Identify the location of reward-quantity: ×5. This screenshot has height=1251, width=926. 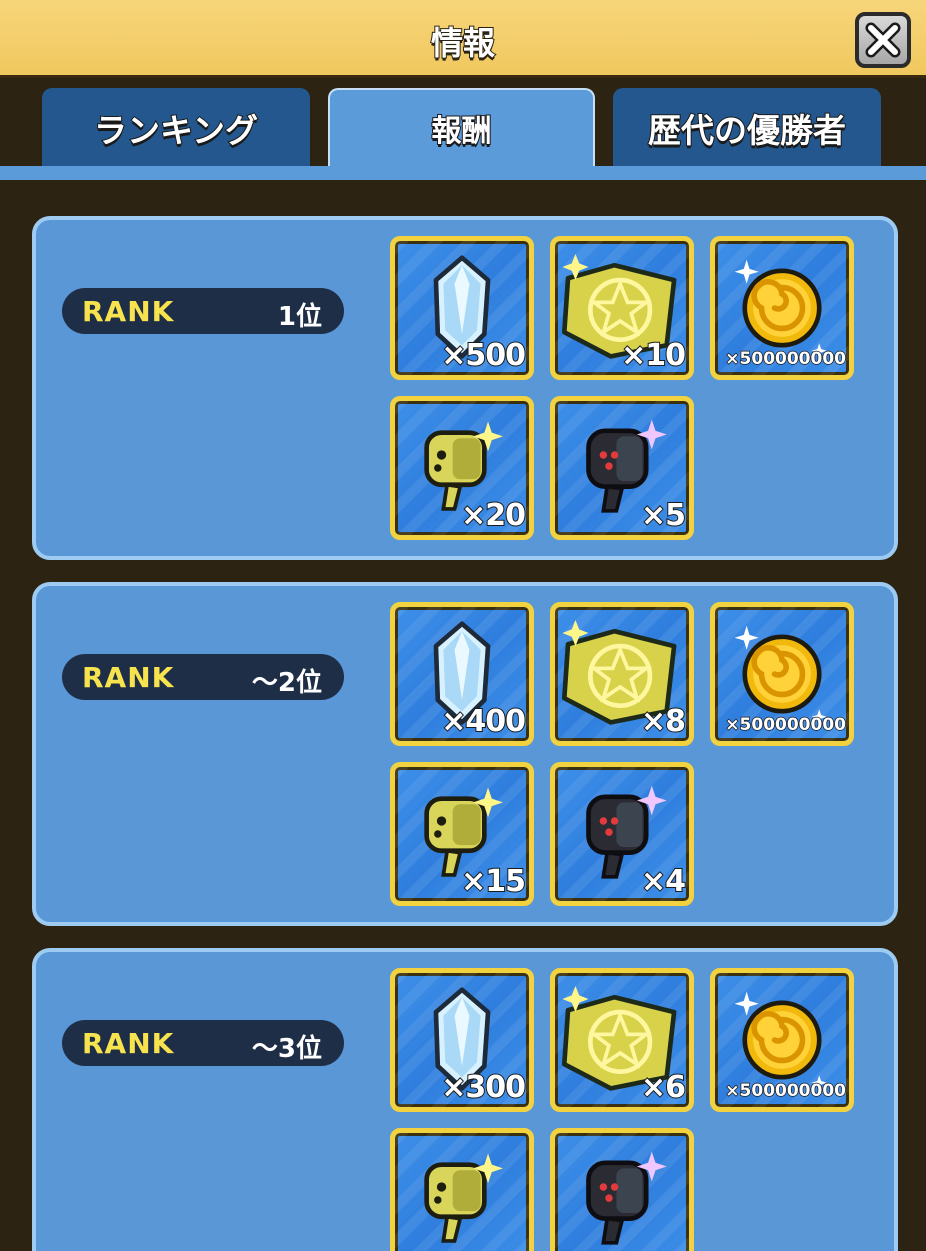
(663, 515).